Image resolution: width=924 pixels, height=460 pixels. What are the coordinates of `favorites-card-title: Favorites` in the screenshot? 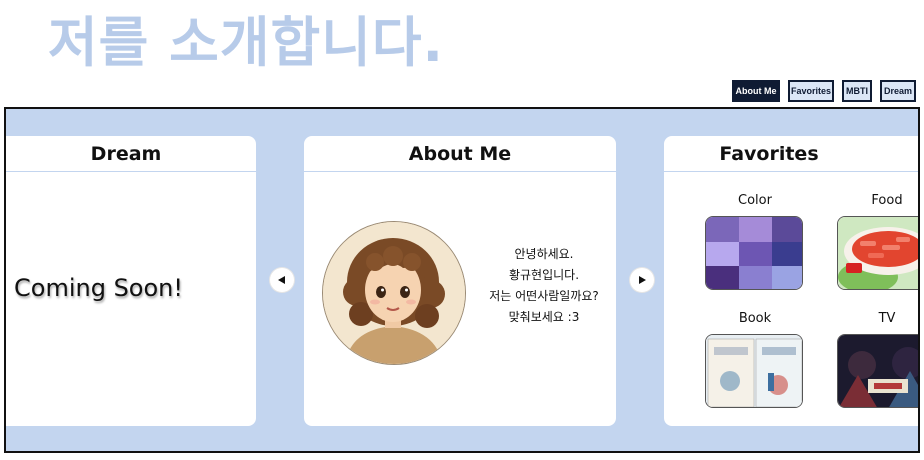 It's located at (791, 154).